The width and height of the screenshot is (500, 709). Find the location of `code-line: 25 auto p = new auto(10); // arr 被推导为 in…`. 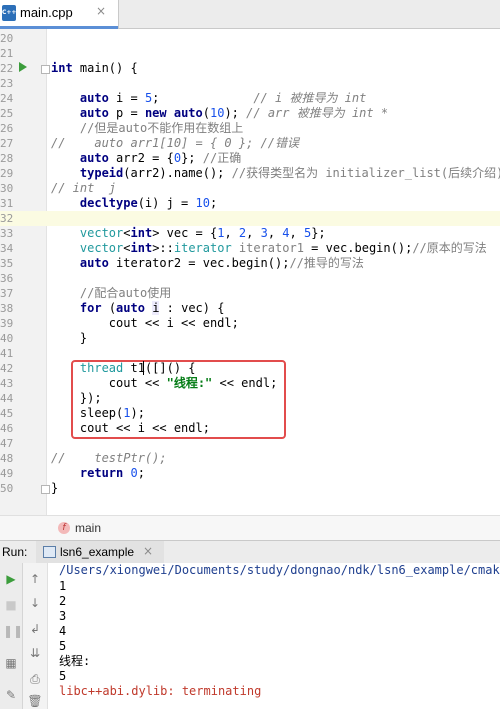

code-line: 25 auto p = new auto(10); // arr 被推导为 in… is located at coordinates (250, 113).